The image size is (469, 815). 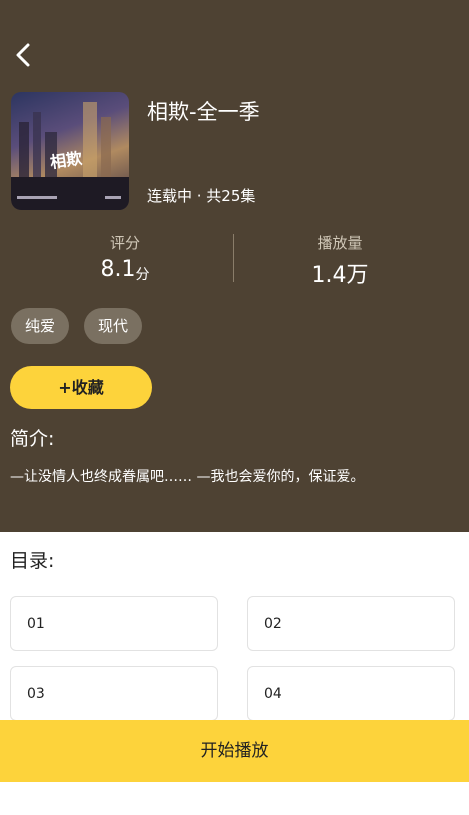 I want to click on rating-stat: 评分 8.1分, so click(x=125, y=258).